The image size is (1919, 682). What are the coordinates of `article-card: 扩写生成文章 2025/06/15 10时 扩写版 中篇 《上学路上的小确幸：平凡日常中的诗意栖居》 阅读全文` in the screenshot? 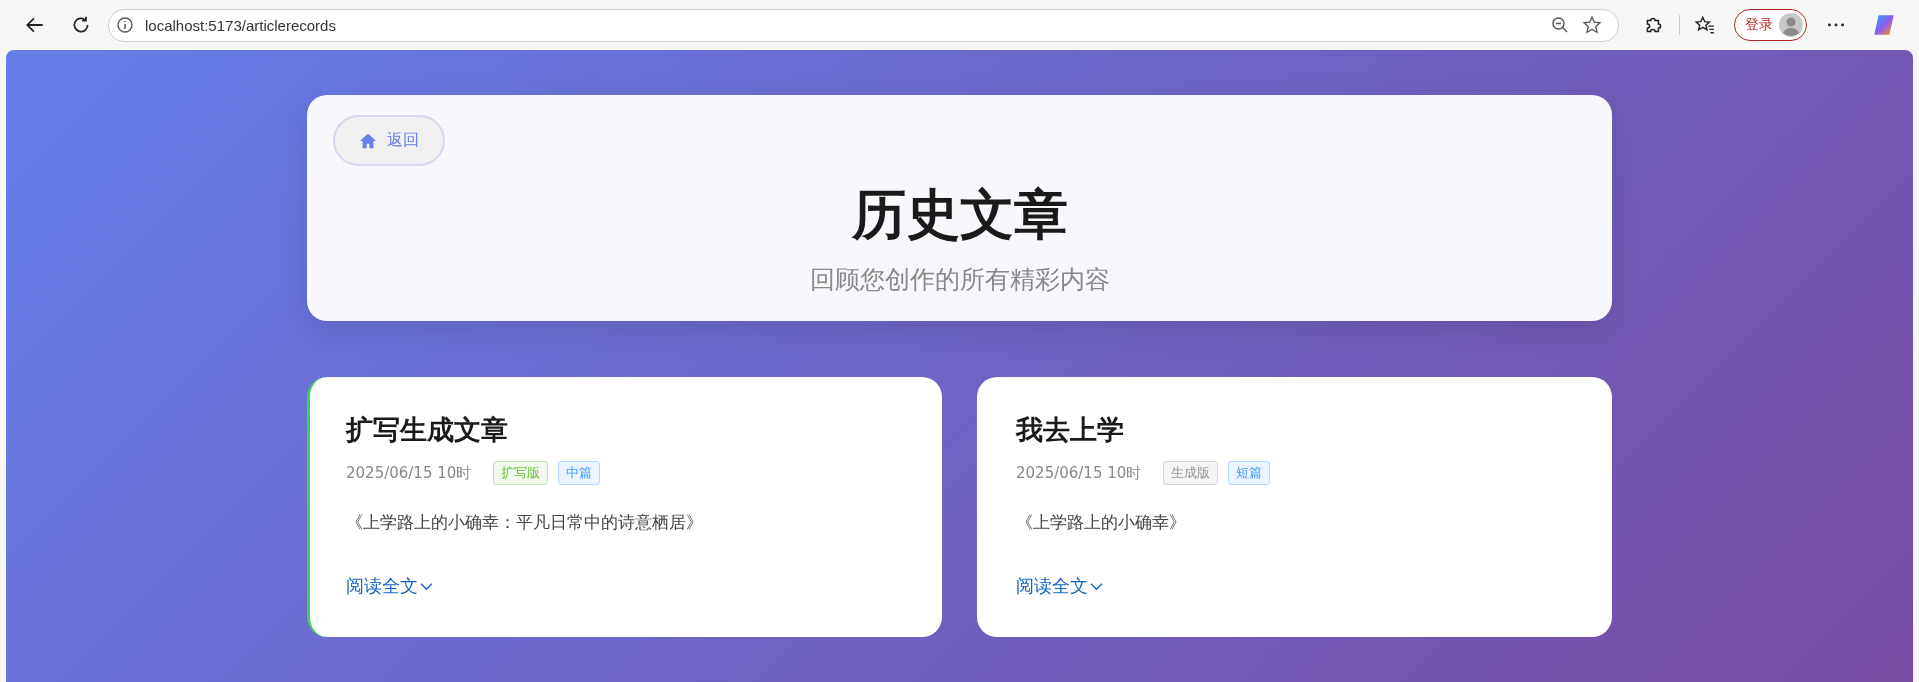 It's located at (624, 507).